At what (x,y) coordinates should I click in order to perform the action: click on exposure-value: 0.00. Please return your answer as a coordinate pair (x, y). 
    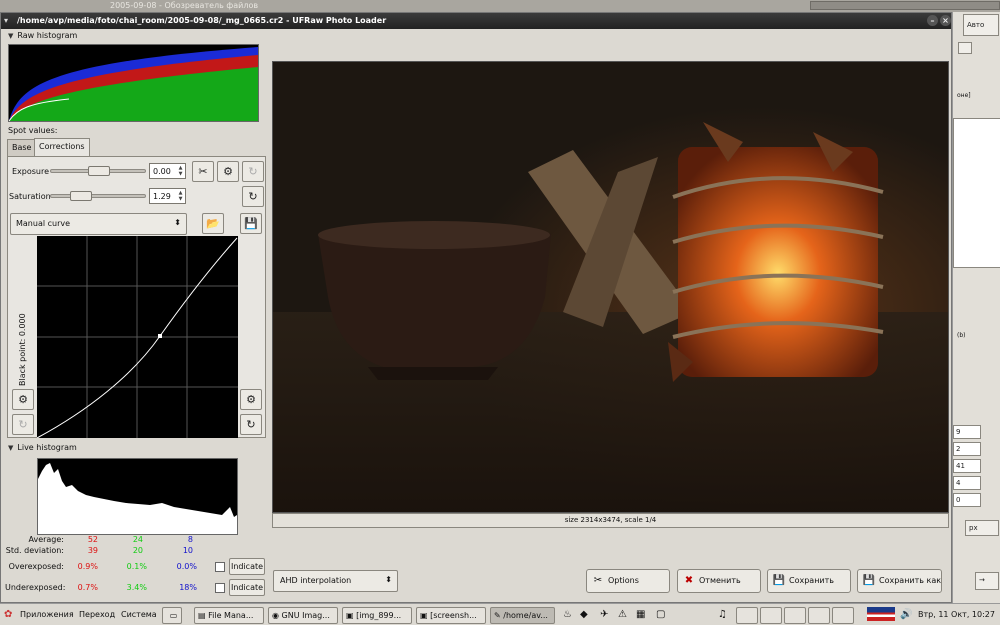
    Looking at the image, I should click on (162, 171).